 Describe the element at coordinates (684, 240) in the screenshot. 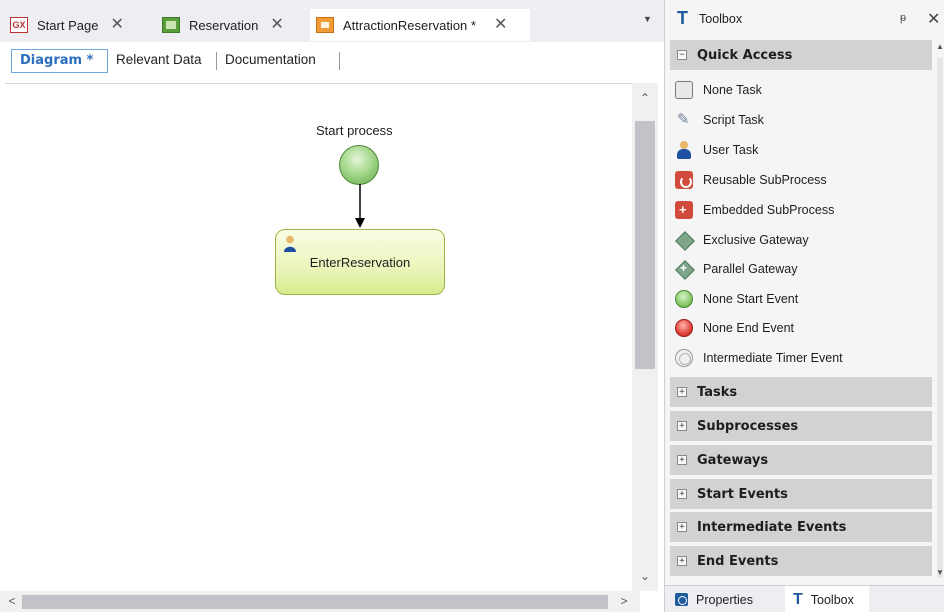

I see `exclusive-gateway-icon` at that location.